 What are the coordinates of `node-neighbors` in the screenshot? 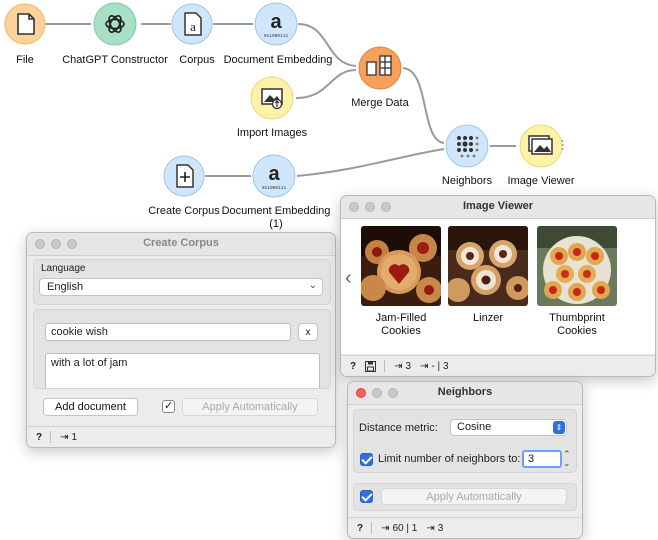 It's located at (467, 146).